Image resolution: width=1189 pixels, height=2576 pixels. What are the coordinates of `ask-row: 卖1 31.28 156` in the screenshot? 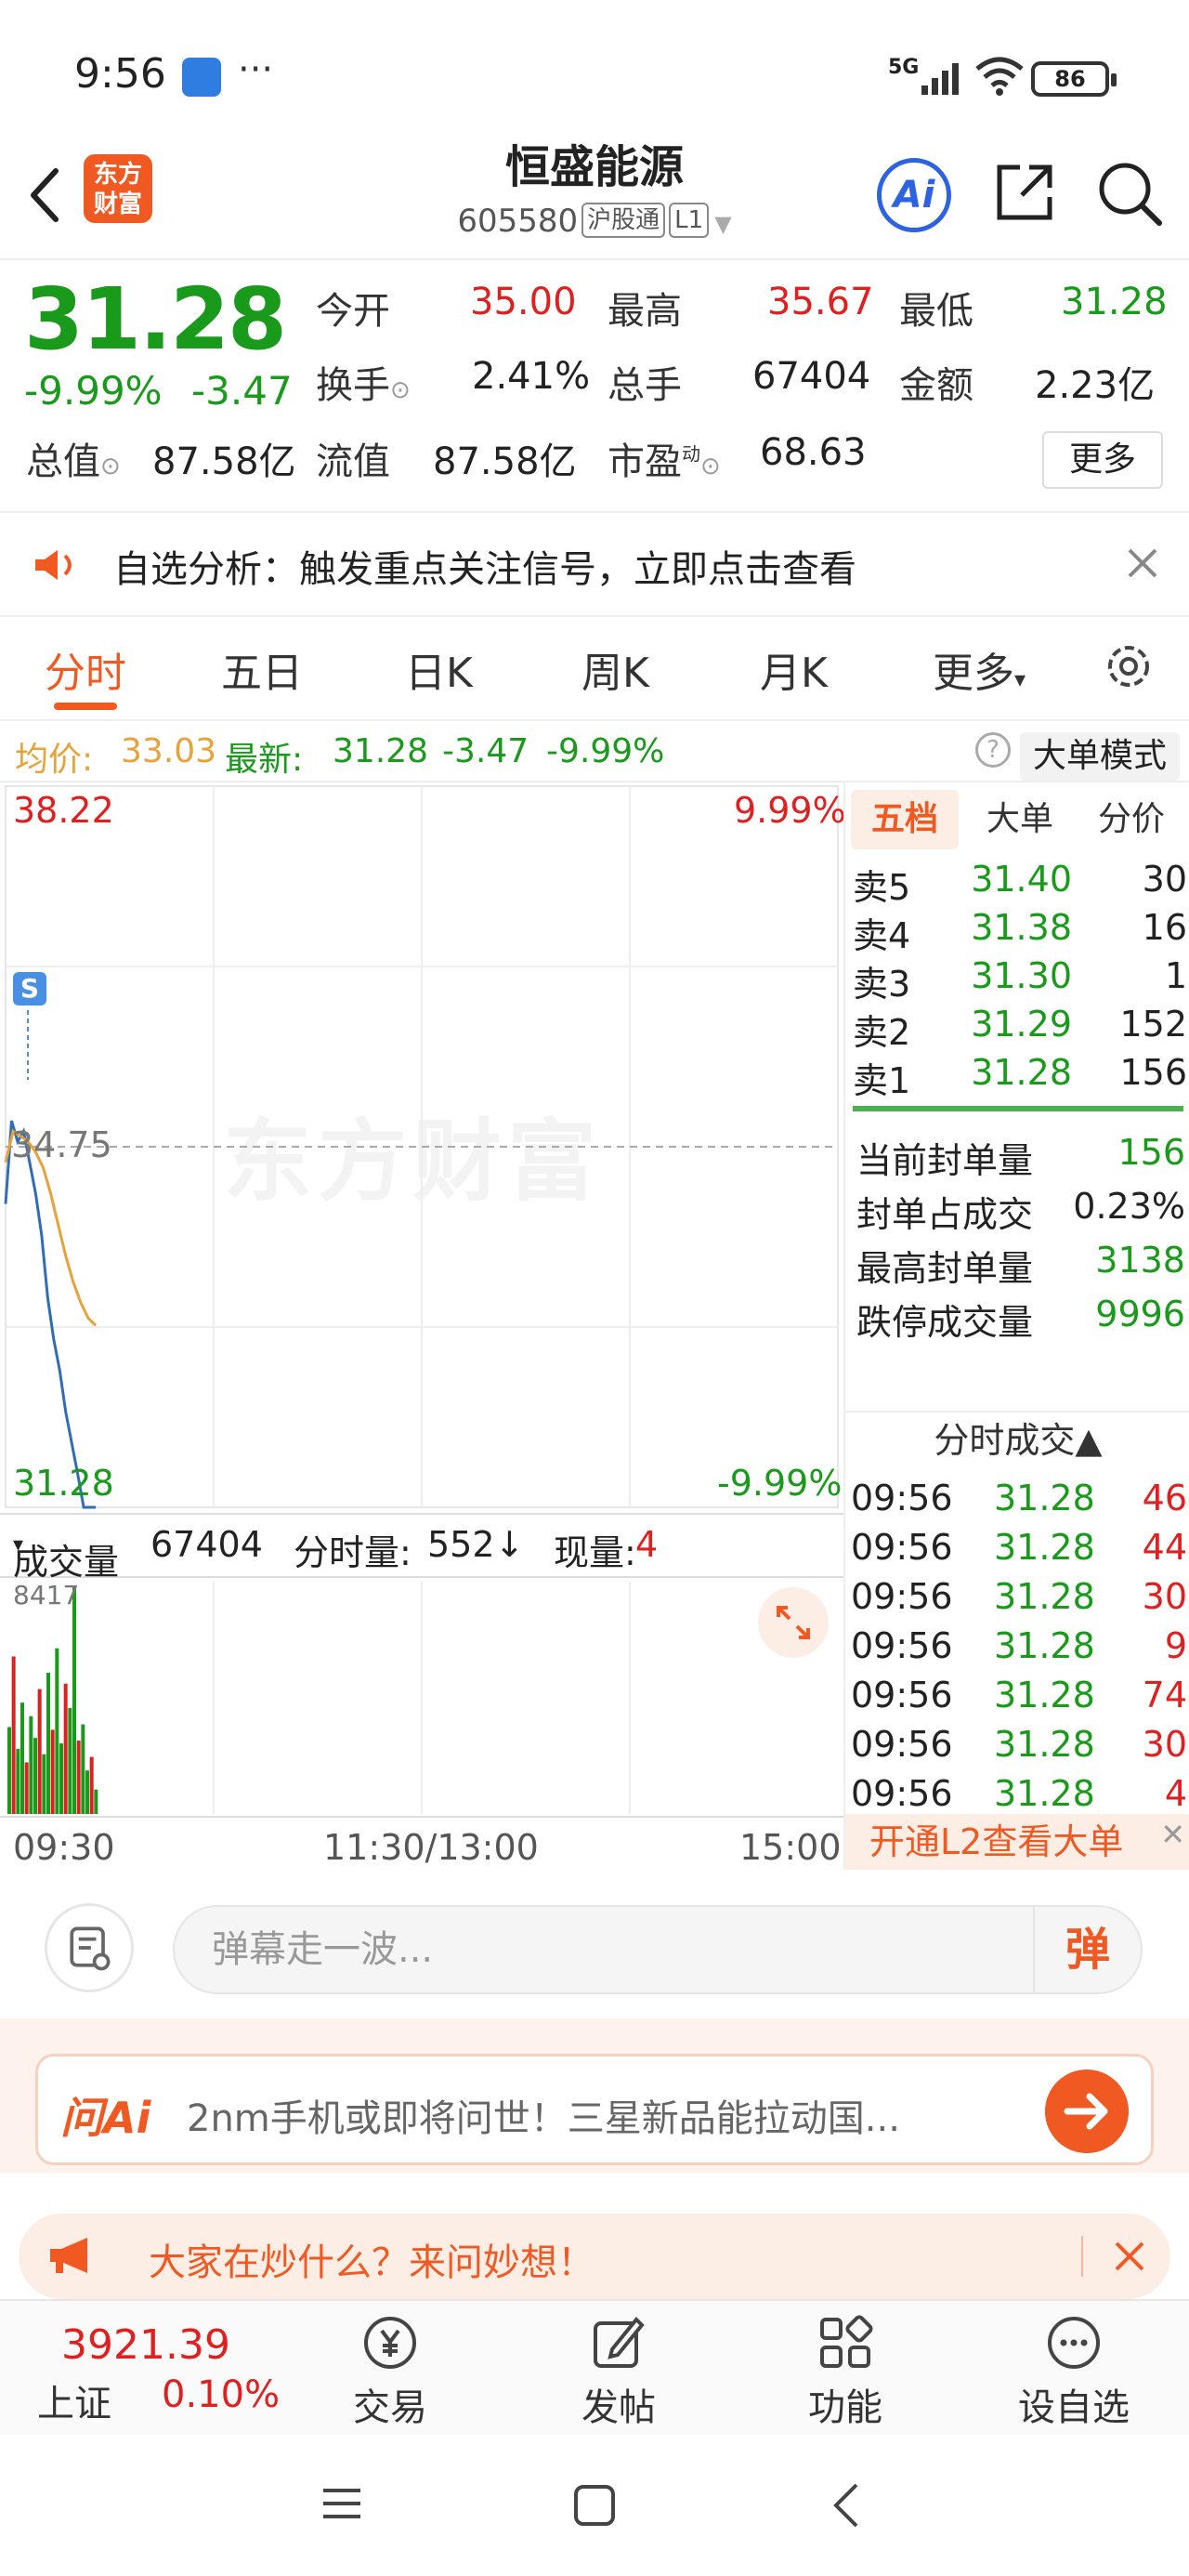 It's located at (1017, 1074).